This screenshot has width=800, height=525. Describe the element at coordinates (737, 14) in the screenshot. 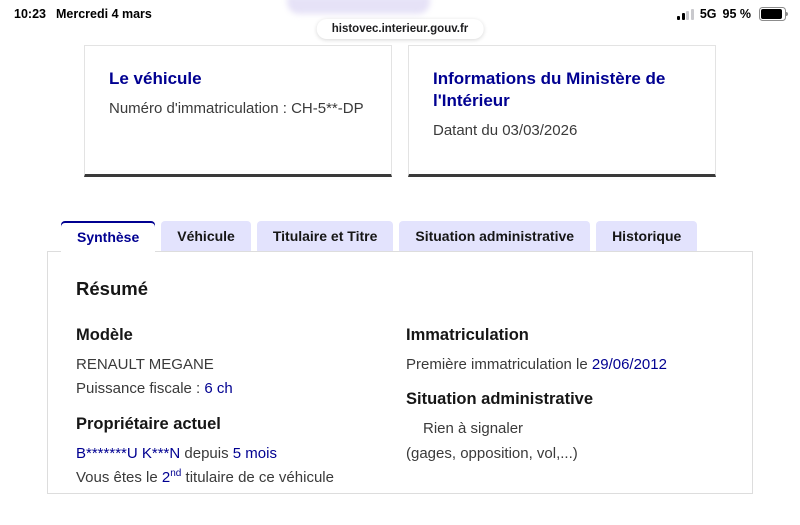

I see `battery-percent: 95 %` at that location.